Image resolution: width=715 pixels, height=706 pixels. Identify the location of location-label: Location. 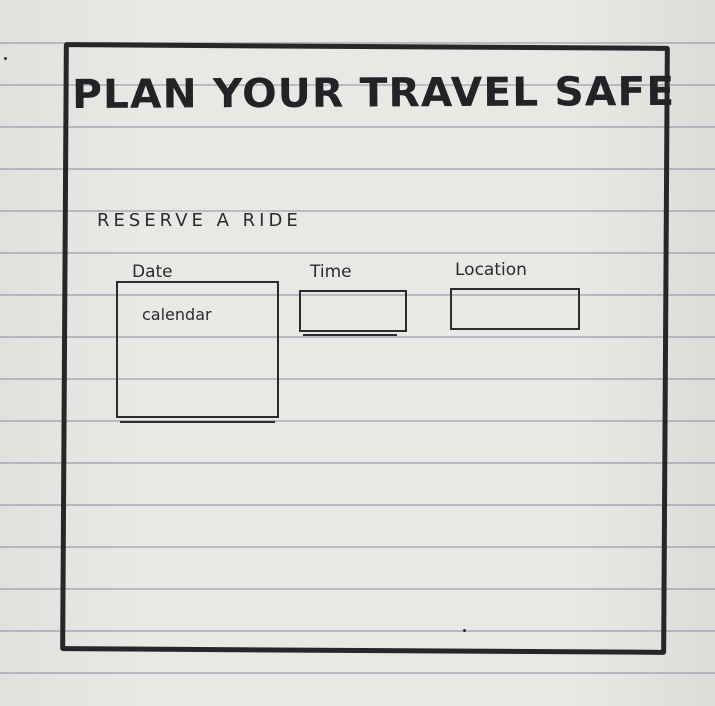
(491, 270).